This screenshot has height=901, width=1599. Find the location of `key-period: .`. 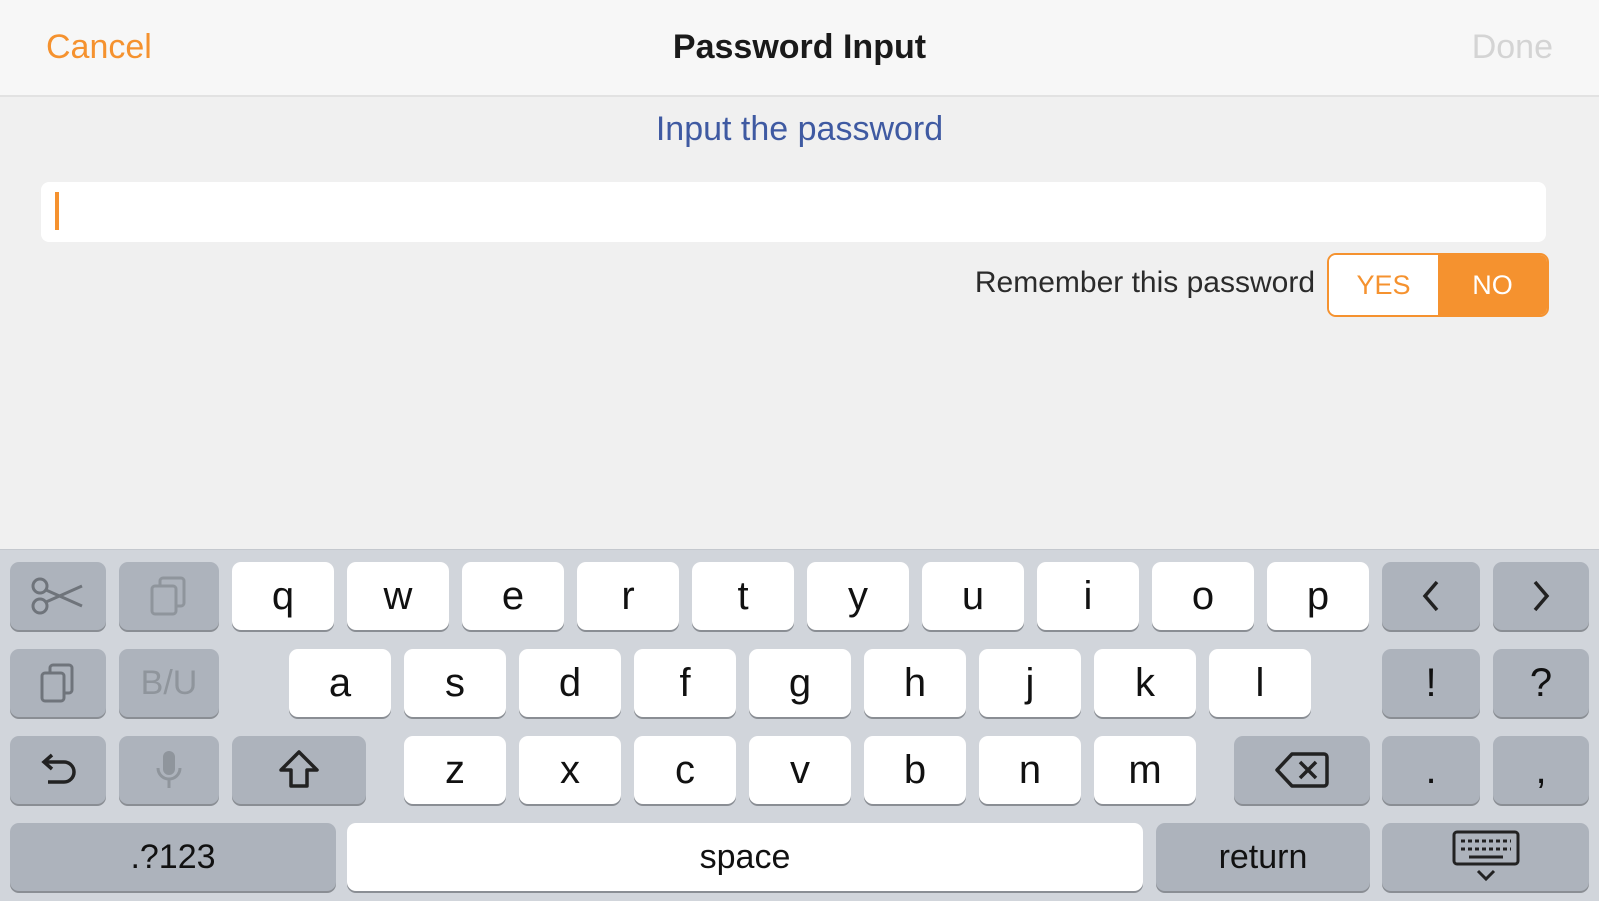

key-period: . is located at coordinates (1431, 770).